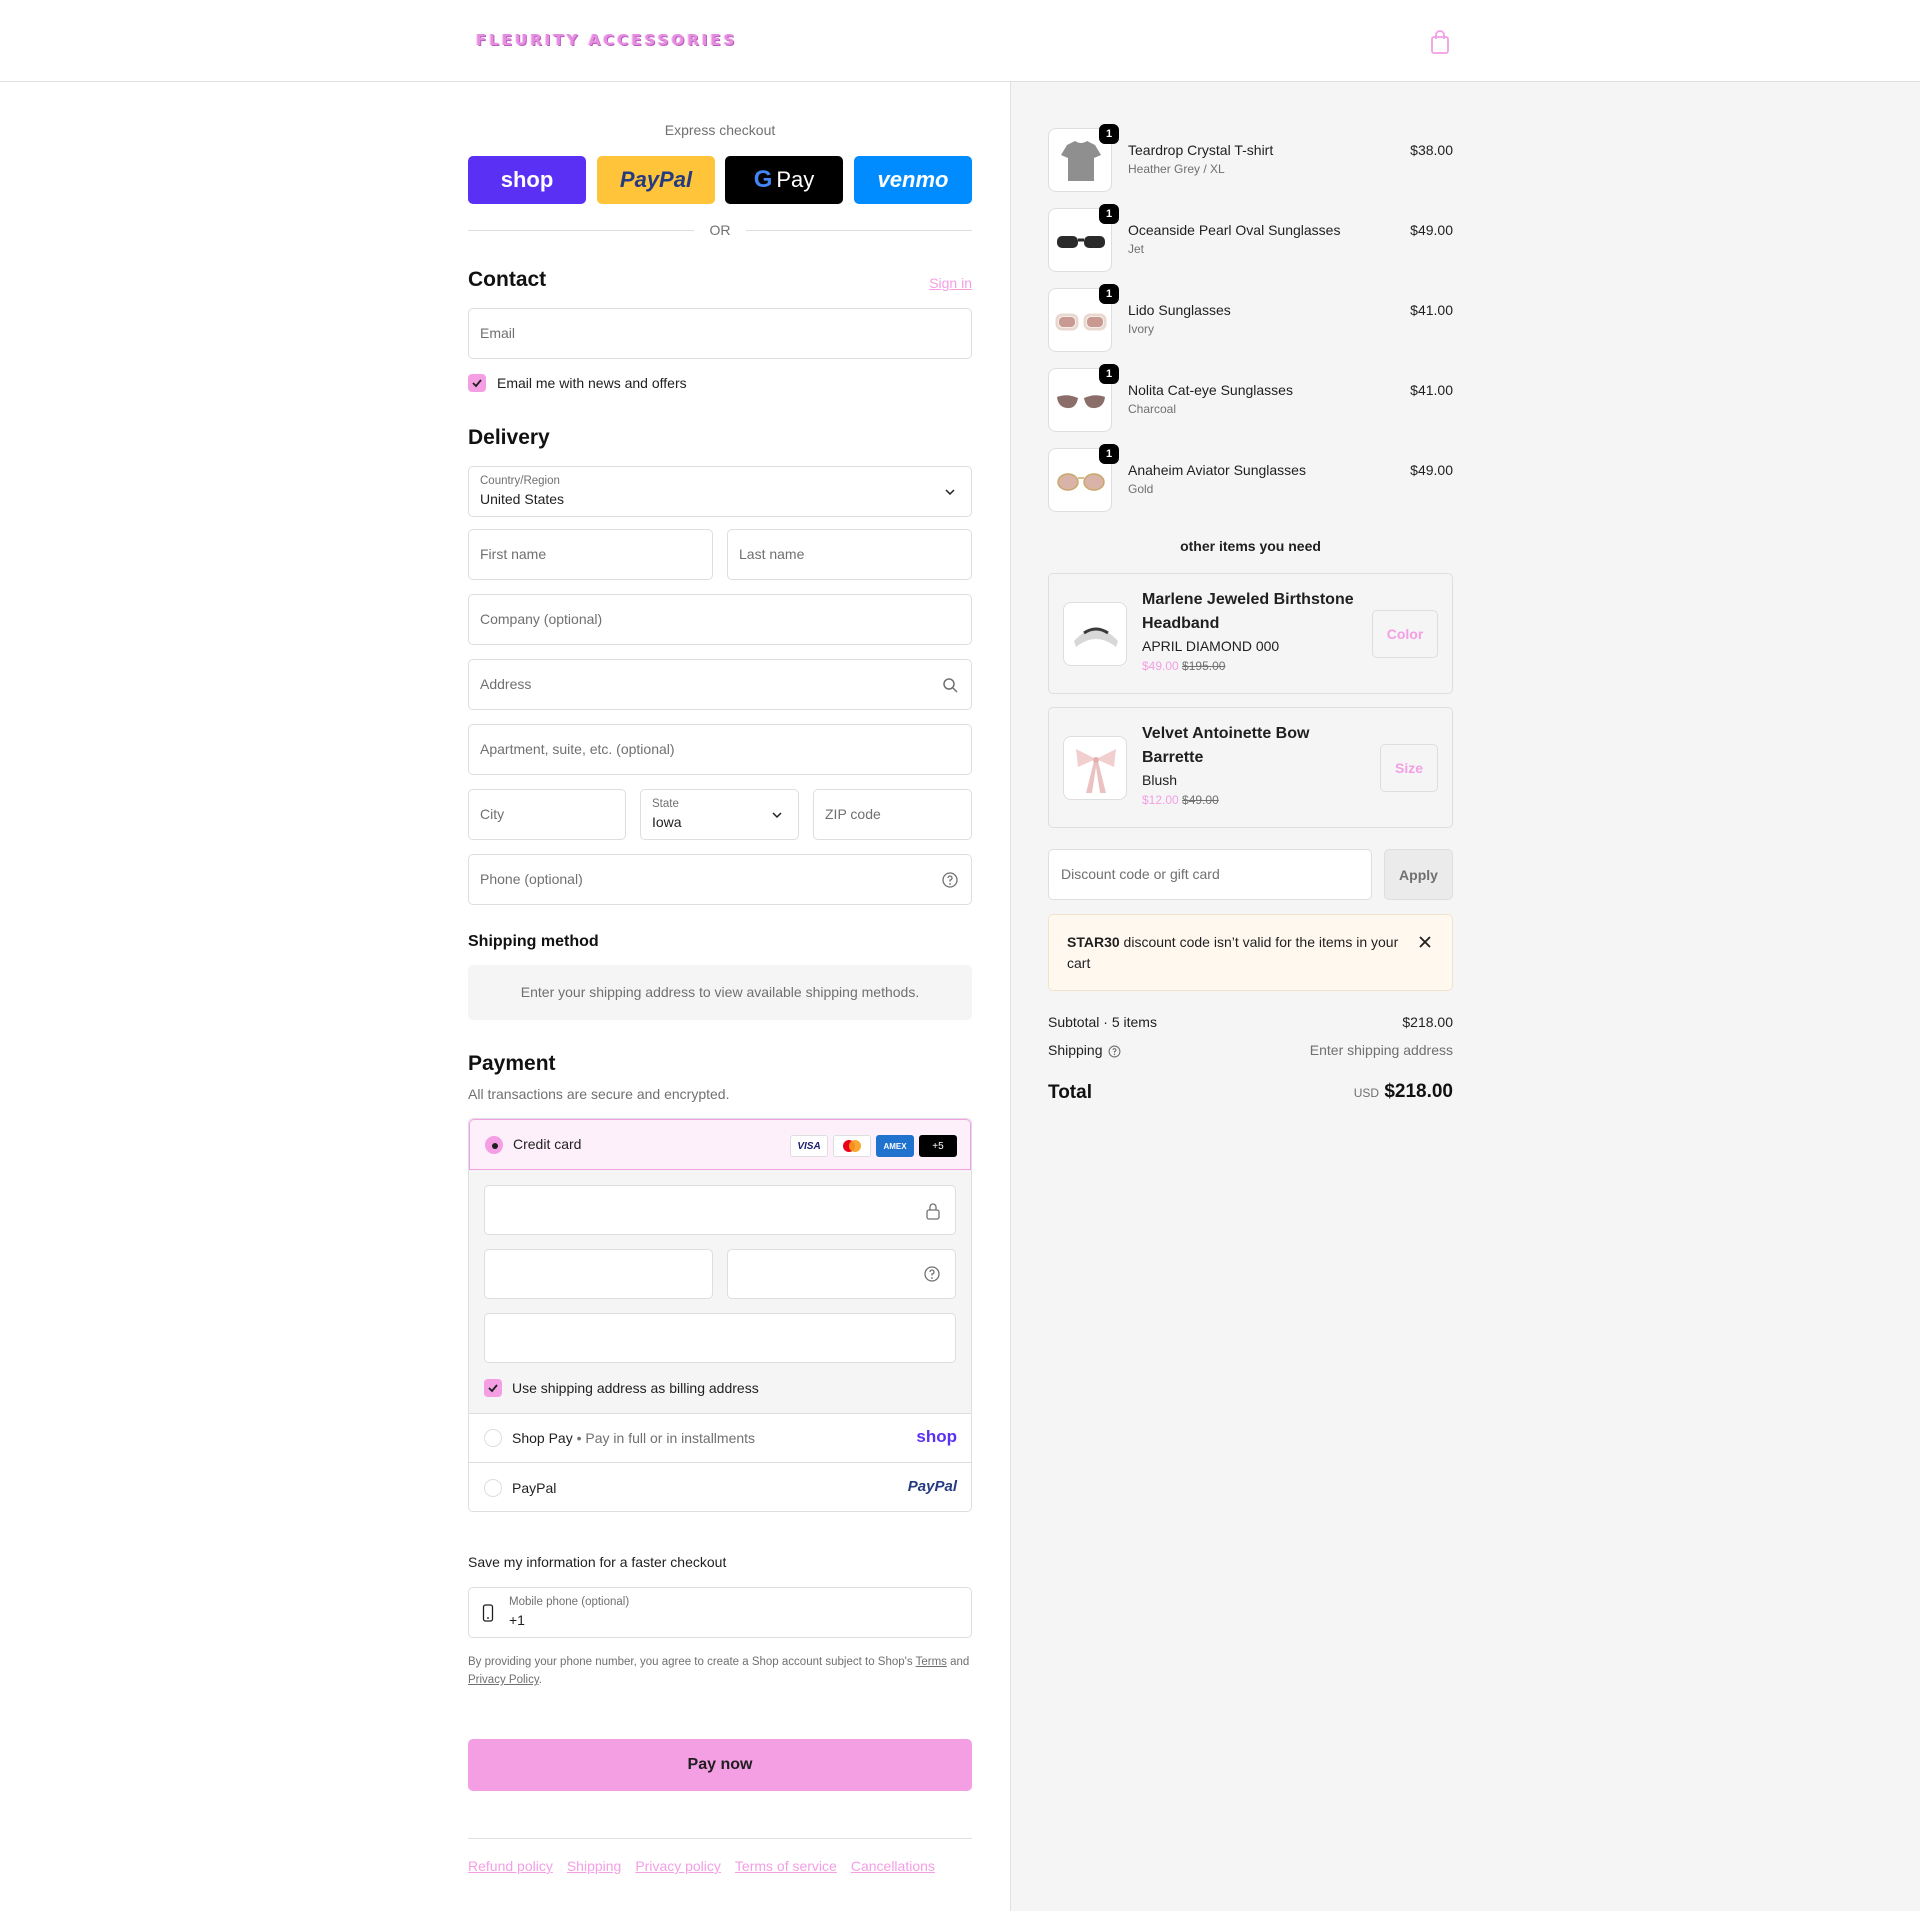 The height and width of the screenshot is (1911, 1920). What do you see at coordinates (533, 941) in the screenshot?
I see `shipping-method-heading: Shipping method` at bounding box center [533, 941].